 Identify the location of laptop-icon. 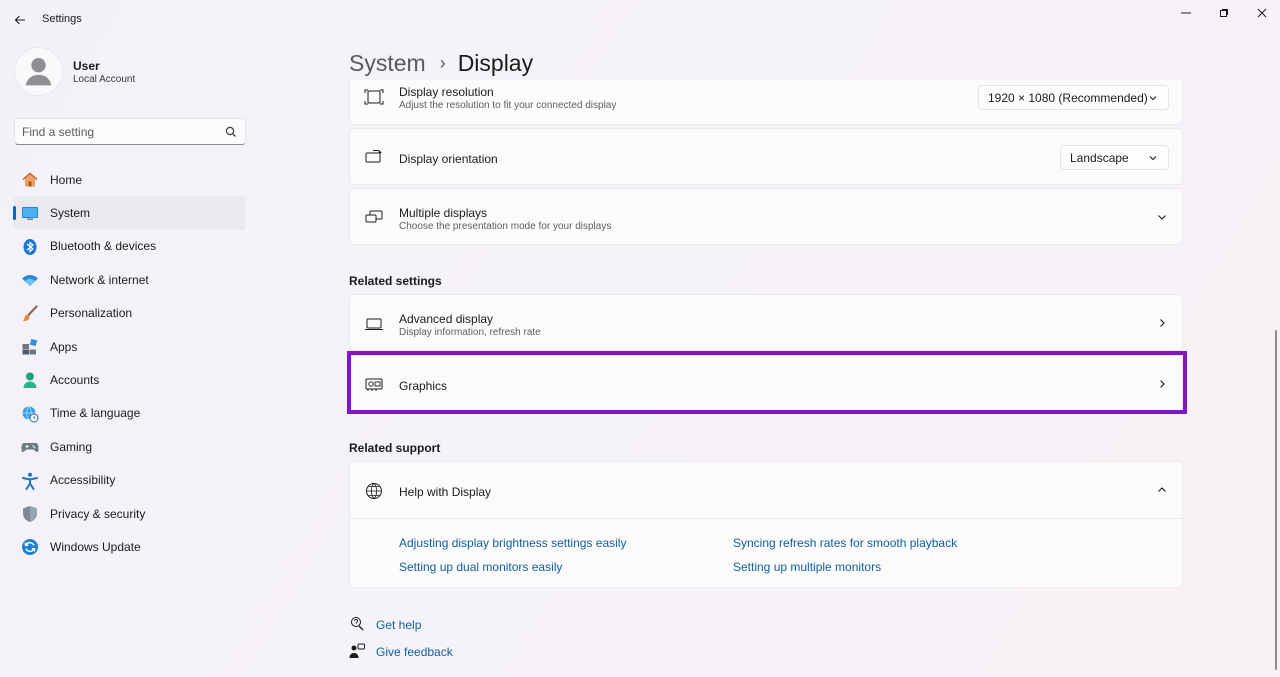
(374, 324).